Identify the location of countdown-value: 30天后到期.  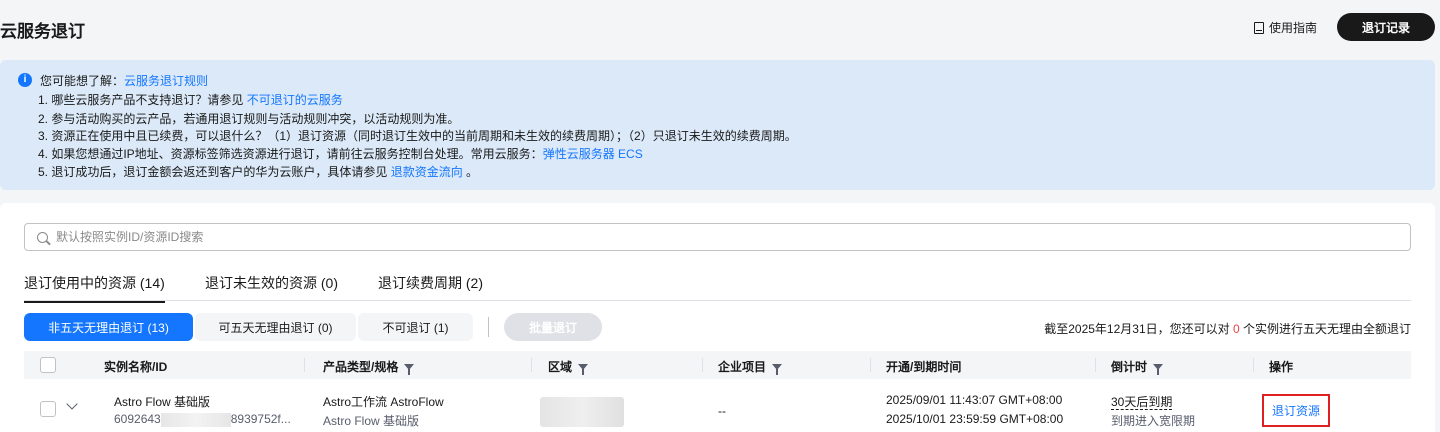
(1142, 401).